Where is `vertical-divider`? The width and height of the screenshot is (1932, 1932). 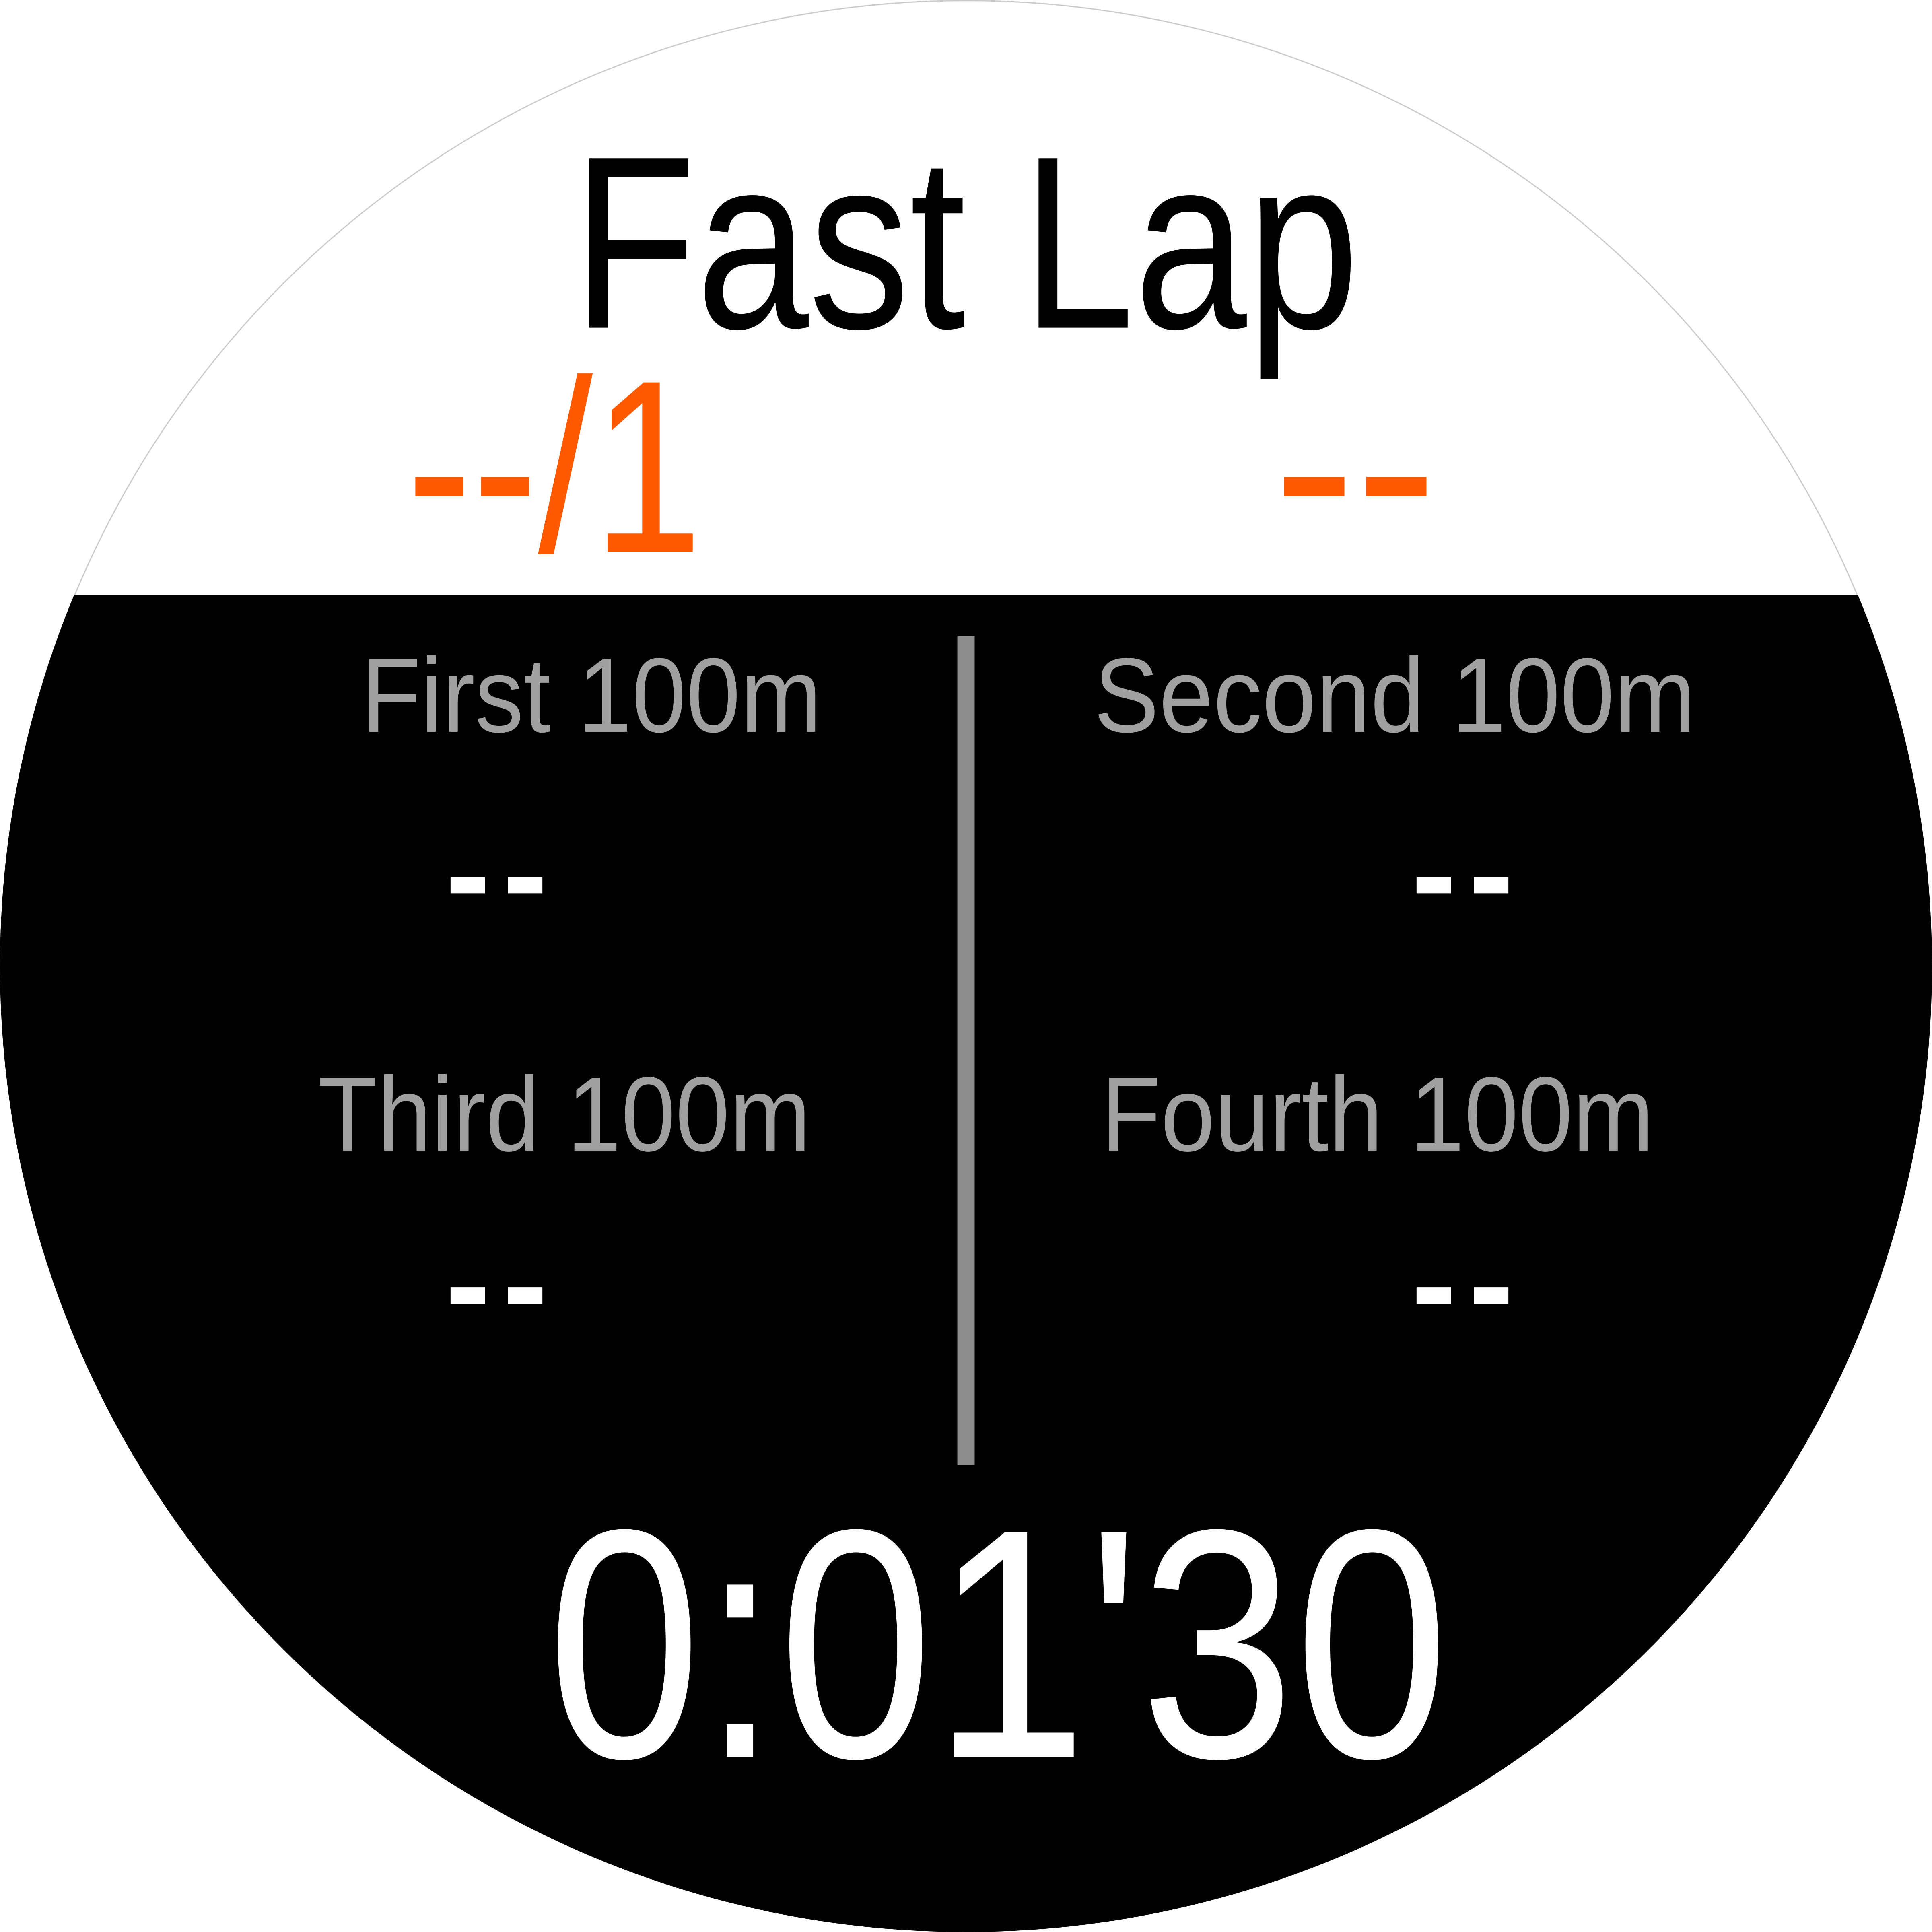 vertical-divider is located at coordinates (966, 1050).